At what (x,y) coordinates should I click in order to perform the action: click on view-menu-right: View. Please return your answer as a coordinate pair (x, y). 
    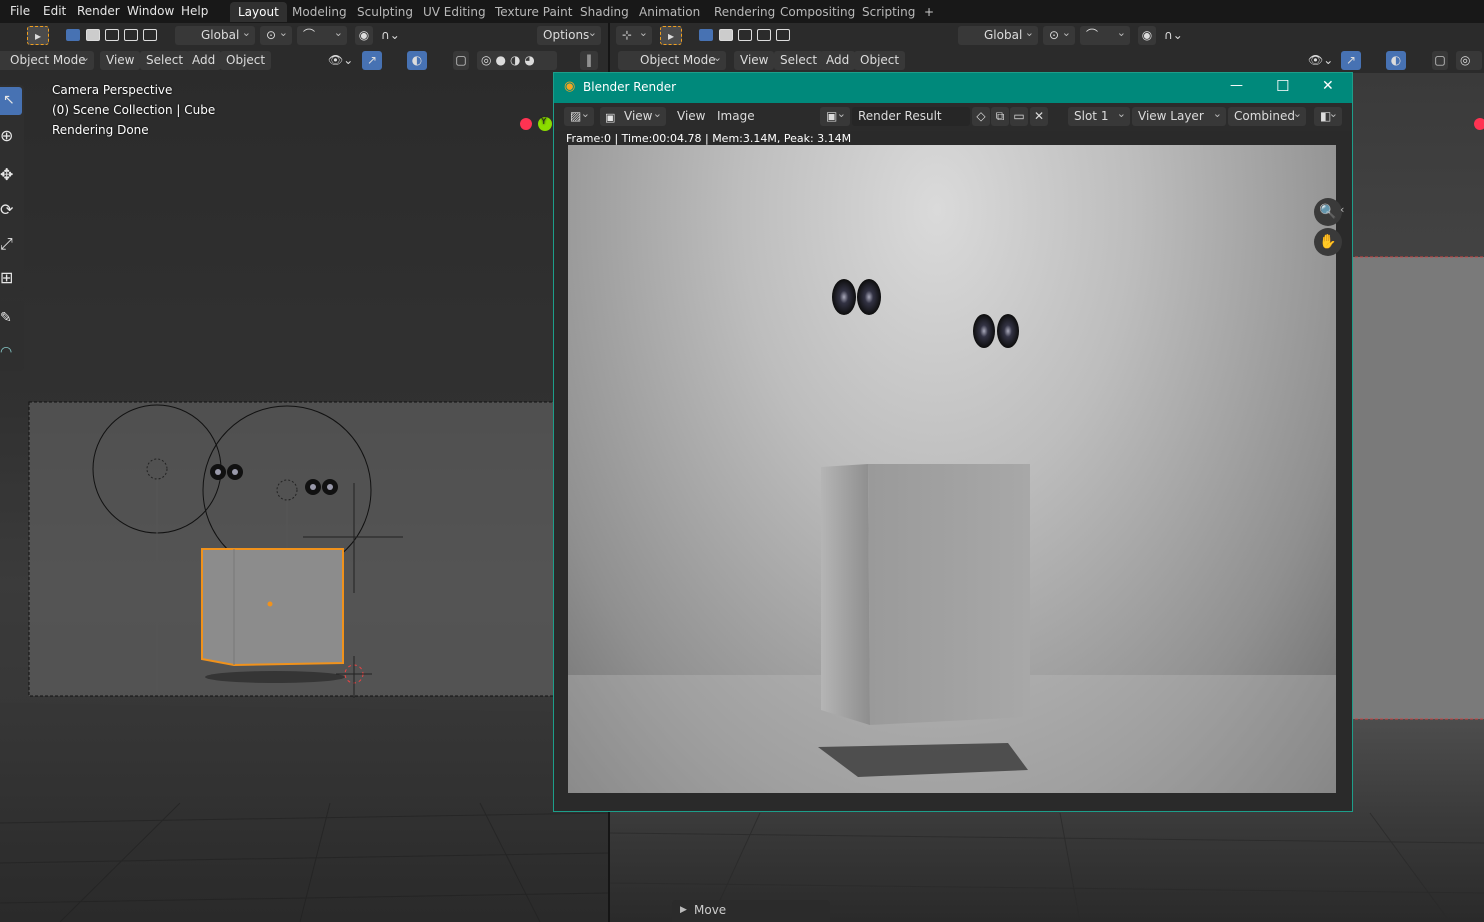
    Looking at the image, I should click on (754, 60).